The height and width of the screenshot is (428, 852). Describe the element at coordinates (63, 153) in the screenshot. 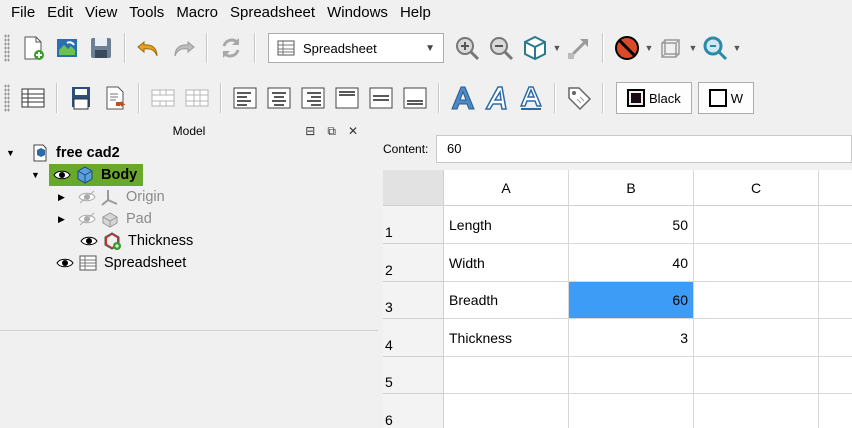

I see `tree-item-document: ▼ free cad2` at that location.